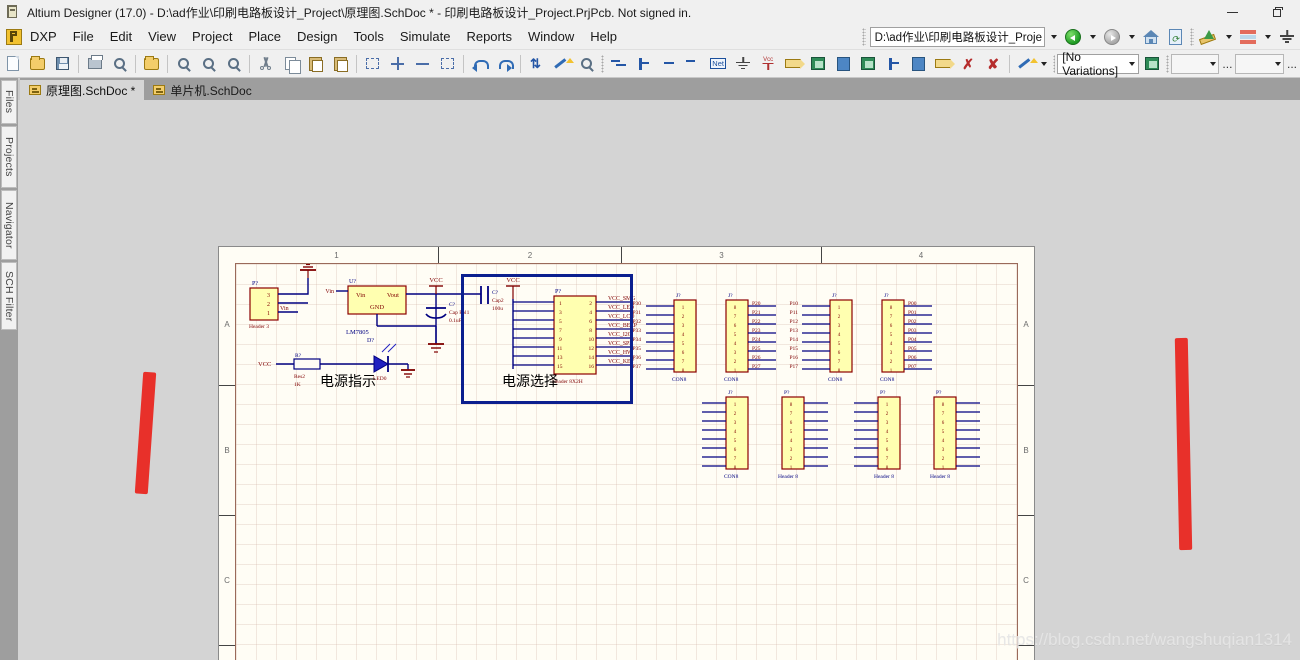 The height and width of the screenshot is (660, 1300). I want to click on io-connector-bottom-3: P? Header 8 1 2 3 4 5 6 7 8, so click(877, 435).